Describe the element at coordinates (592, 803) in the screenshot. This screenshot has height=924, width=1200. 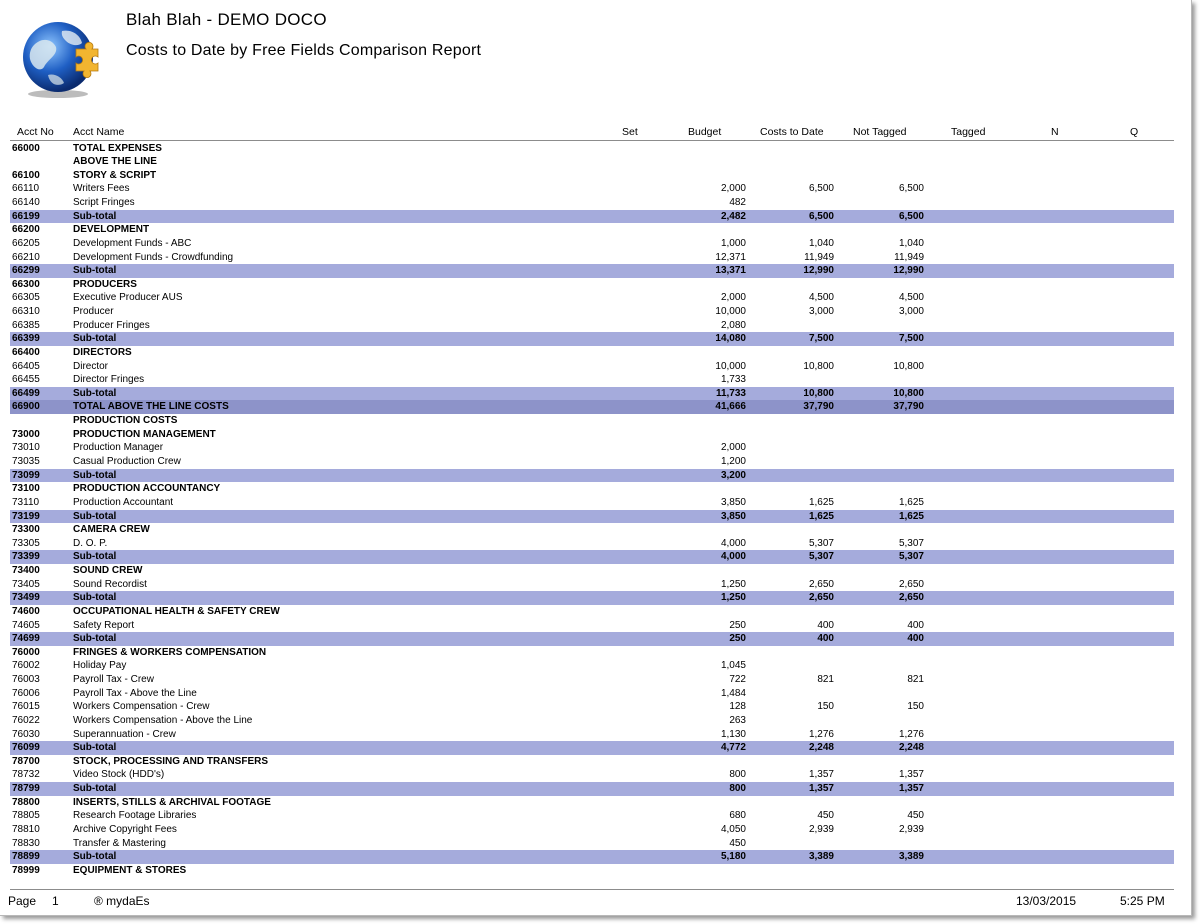
I see `section-heading-row: 78800 INSERTS, STILLS & ARCHIVAL FOOTAGE` at that location.